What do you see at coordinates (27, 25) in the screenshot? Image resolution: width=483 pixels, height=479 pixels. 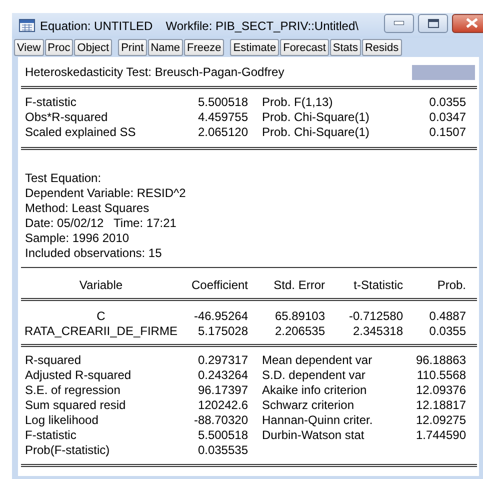 I see `window-icon` at bounding box center [27, 25].